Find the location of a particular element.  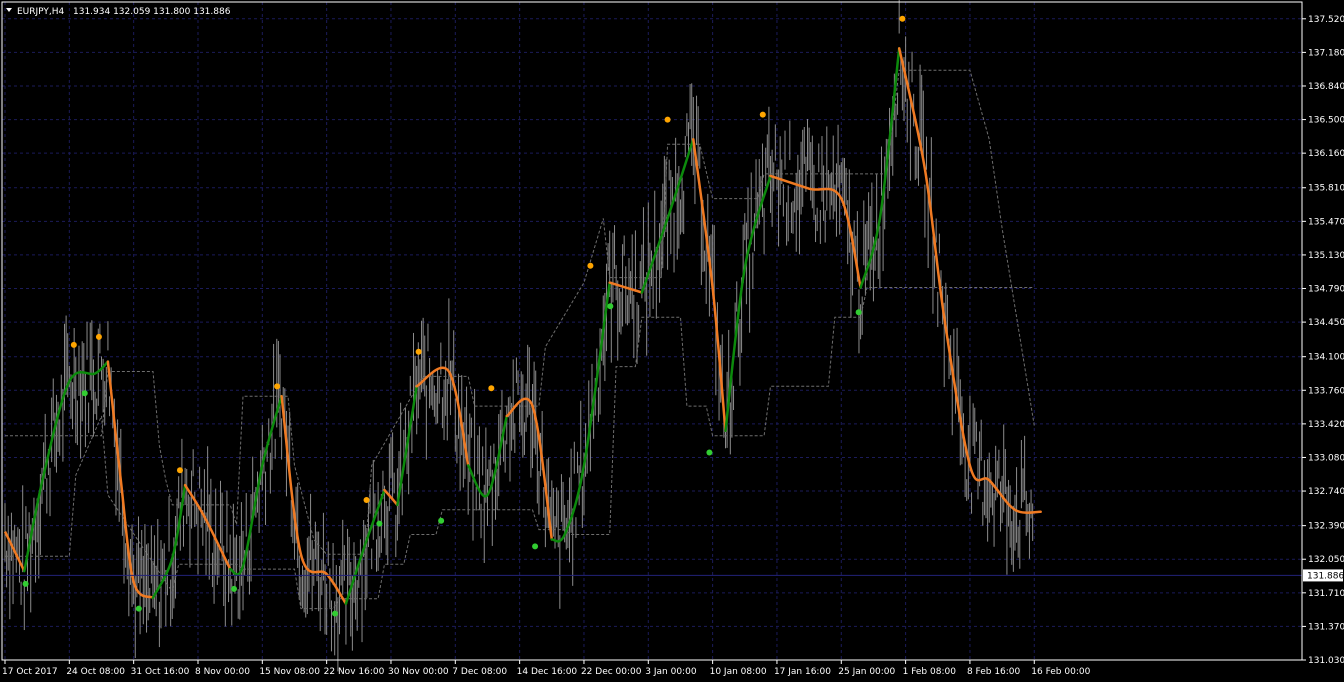

x-tick-label: 7 Dec 08:00 is located at coordinates (479, 672).